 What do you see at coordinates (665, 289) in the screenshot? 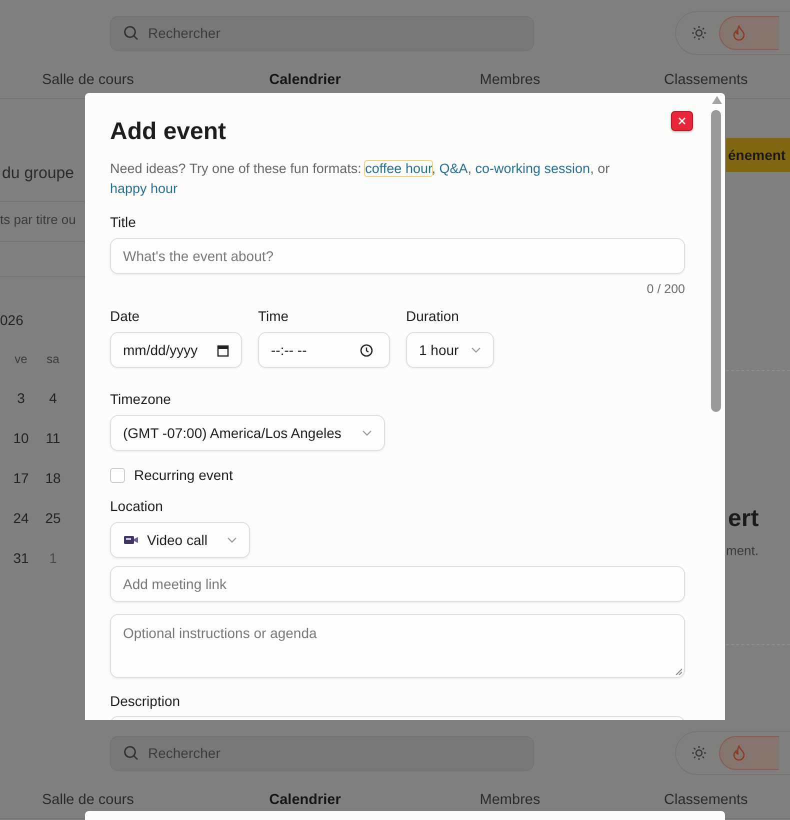
I see `character-counter: 0 / 200` at bounding box center [665, 289].